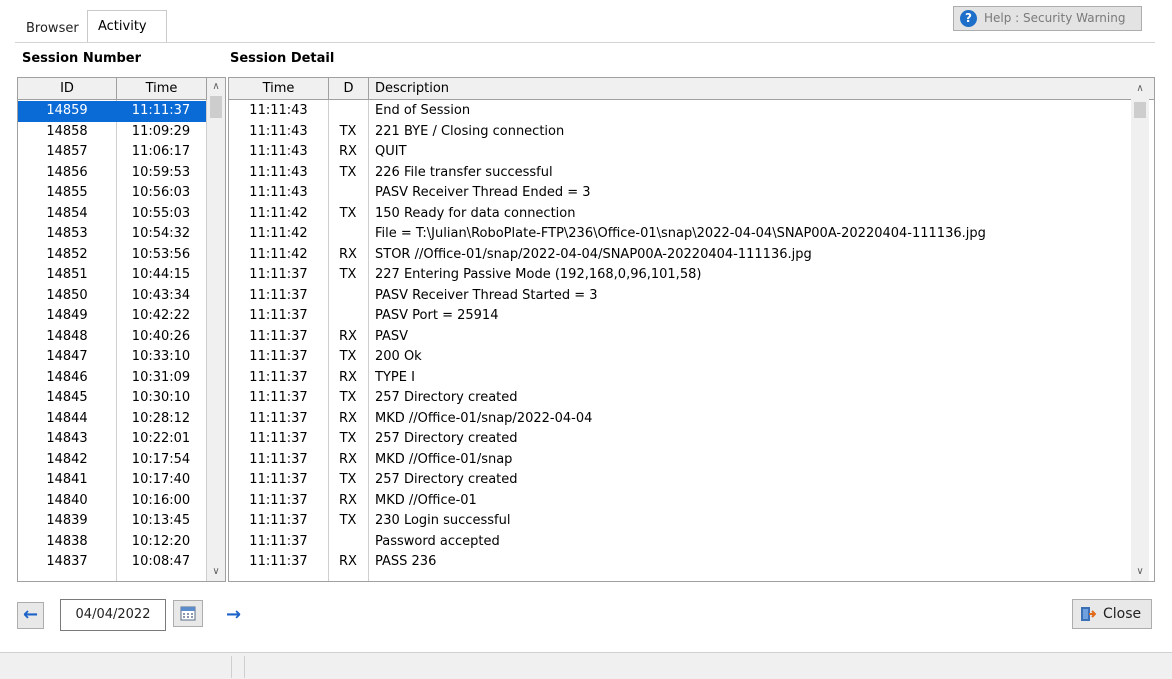 This screenshot has width=1172, height=679. I want to click on session-number-header: ID Time, so click(112, 89).